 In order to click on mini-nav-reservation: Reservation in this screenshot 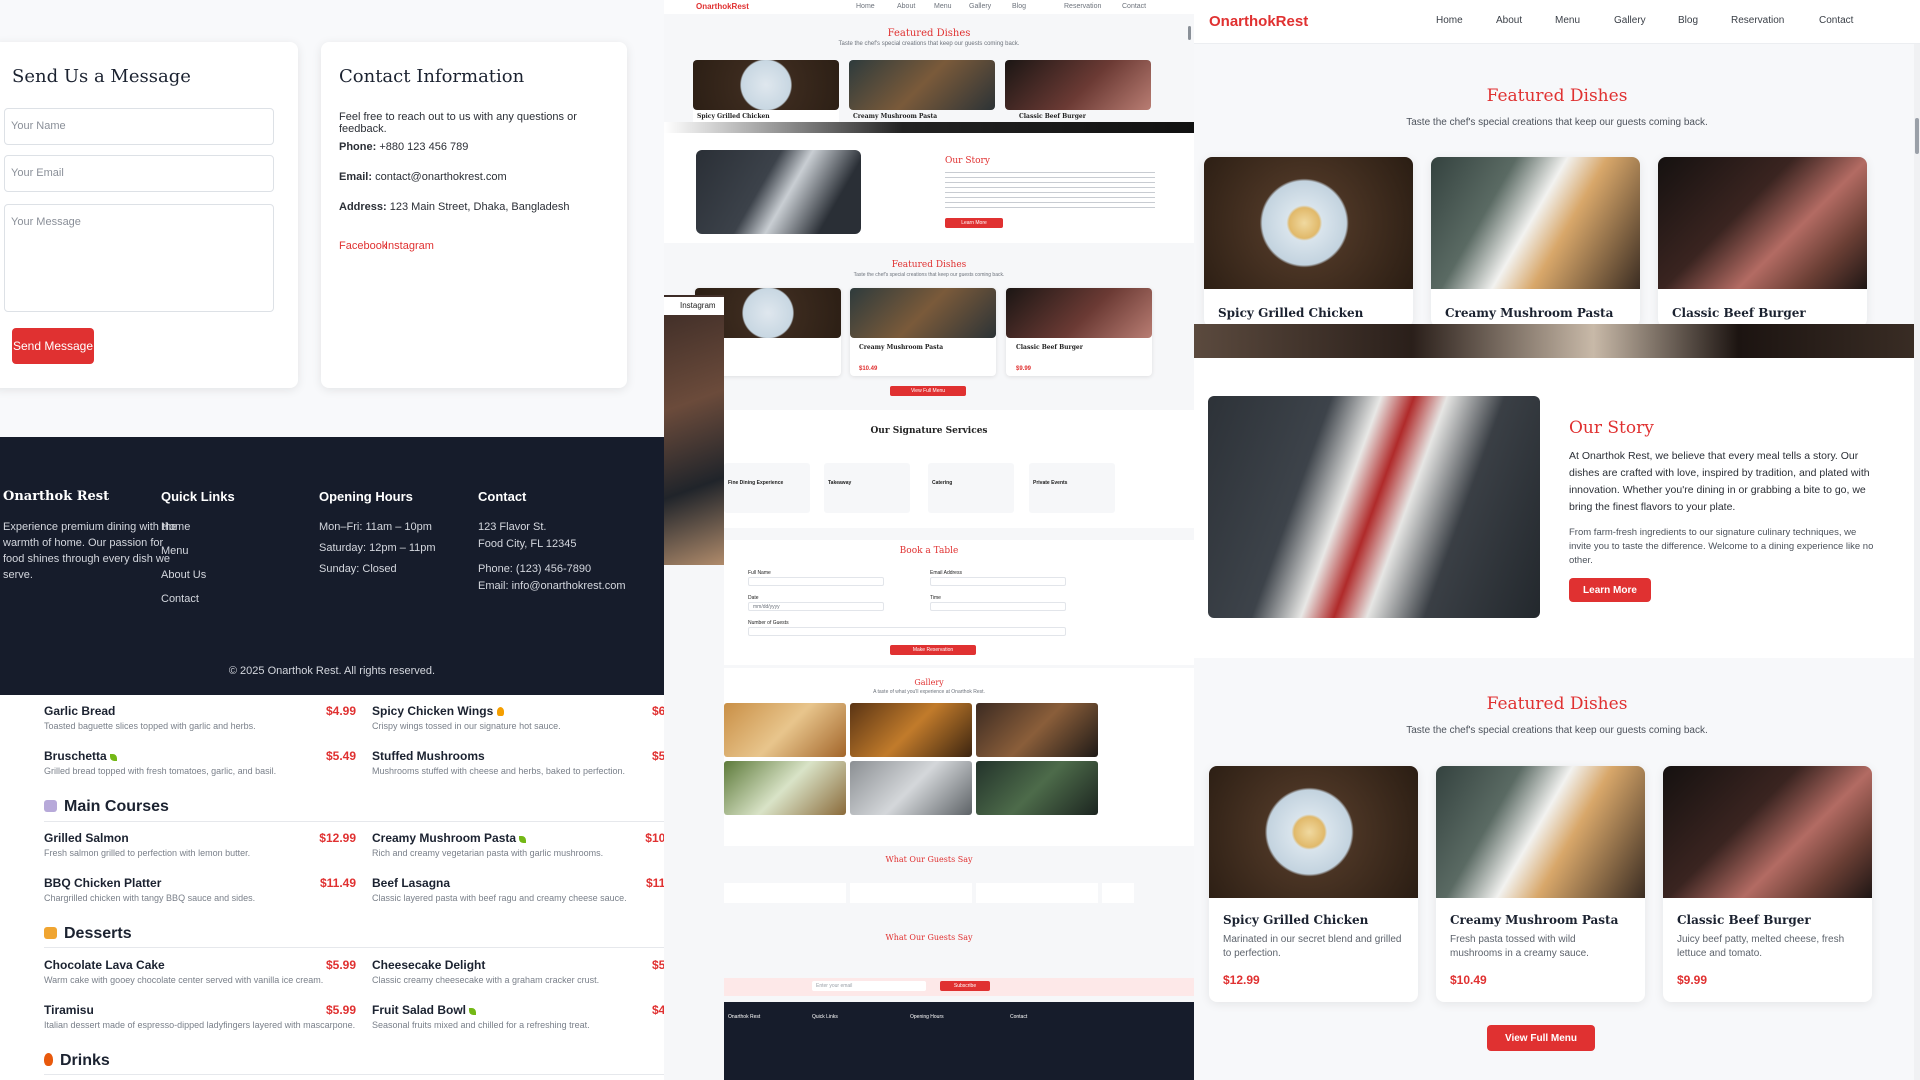, I will do `click(1082, 6)`.